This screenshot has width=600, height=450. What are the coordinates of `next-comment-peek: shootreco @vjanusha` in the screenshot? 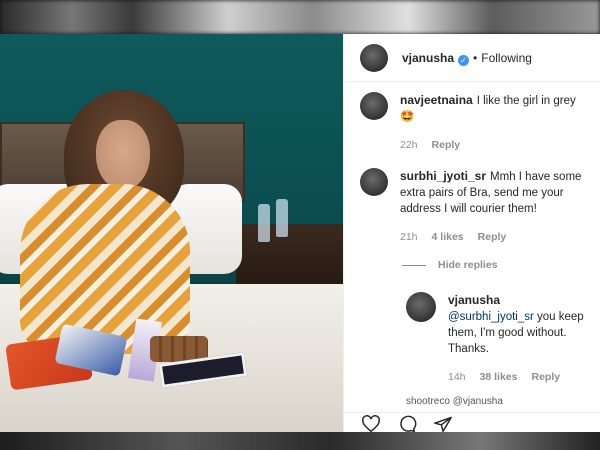 It's located at (454, 401).